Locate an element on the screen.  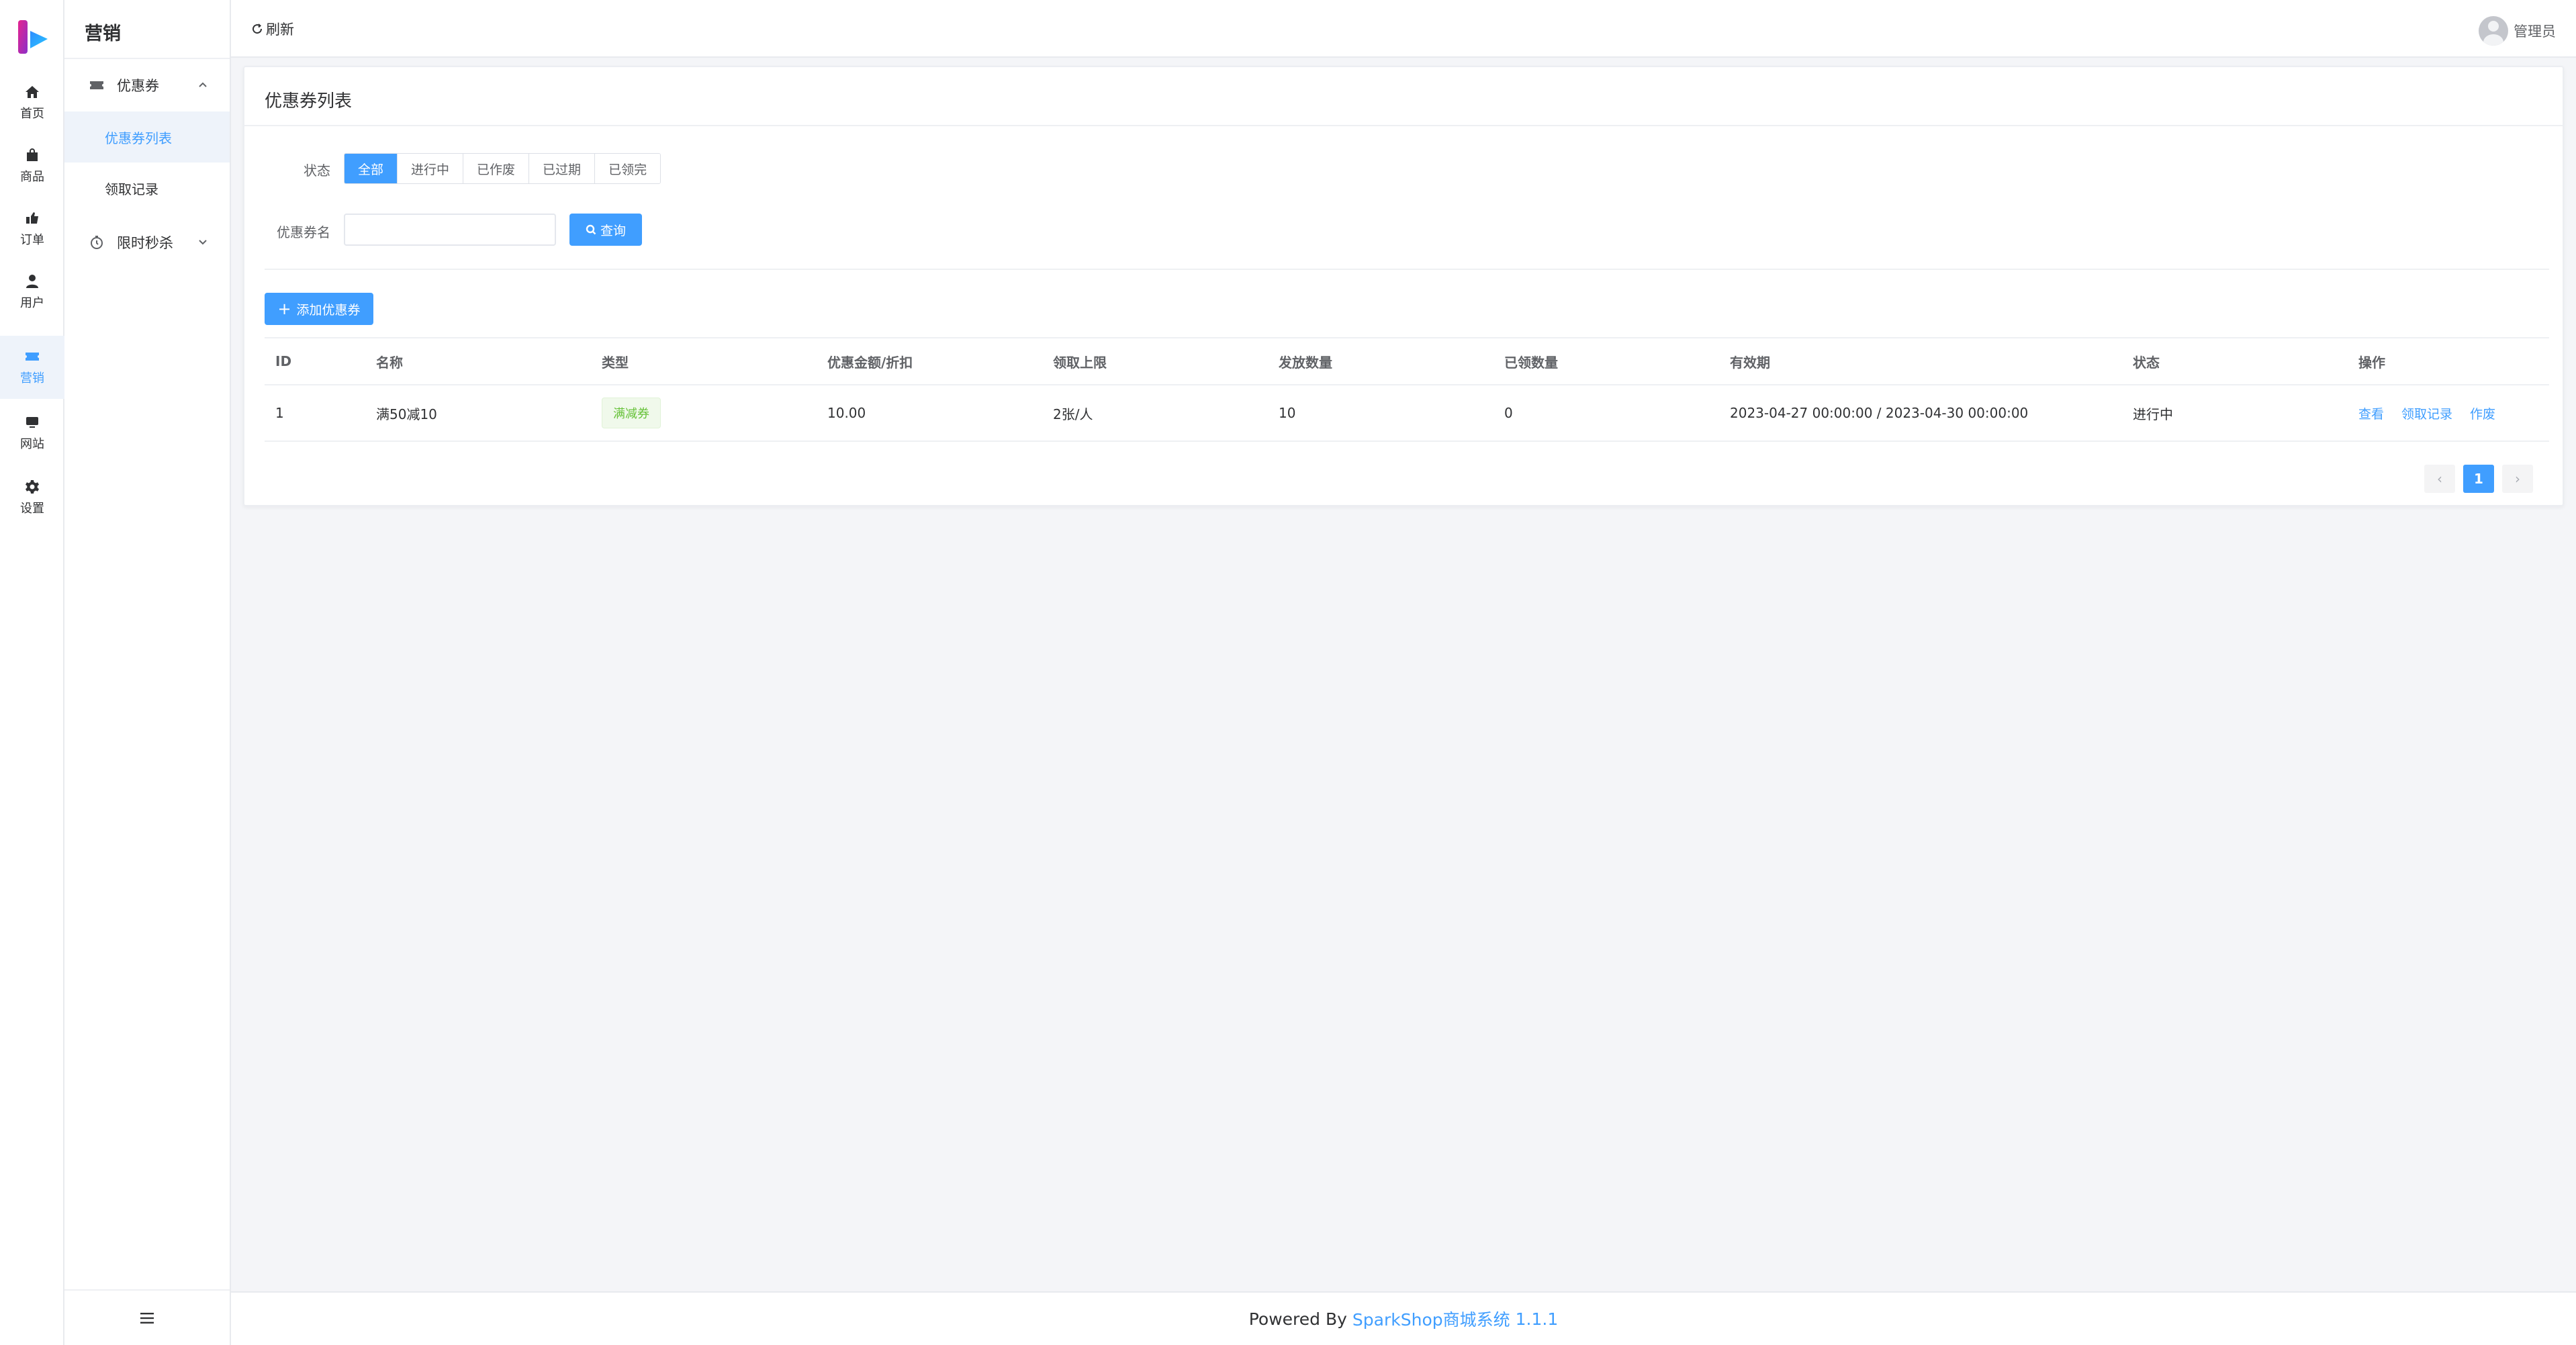
rail-label: 首页 is located at coordinates (32, 114).